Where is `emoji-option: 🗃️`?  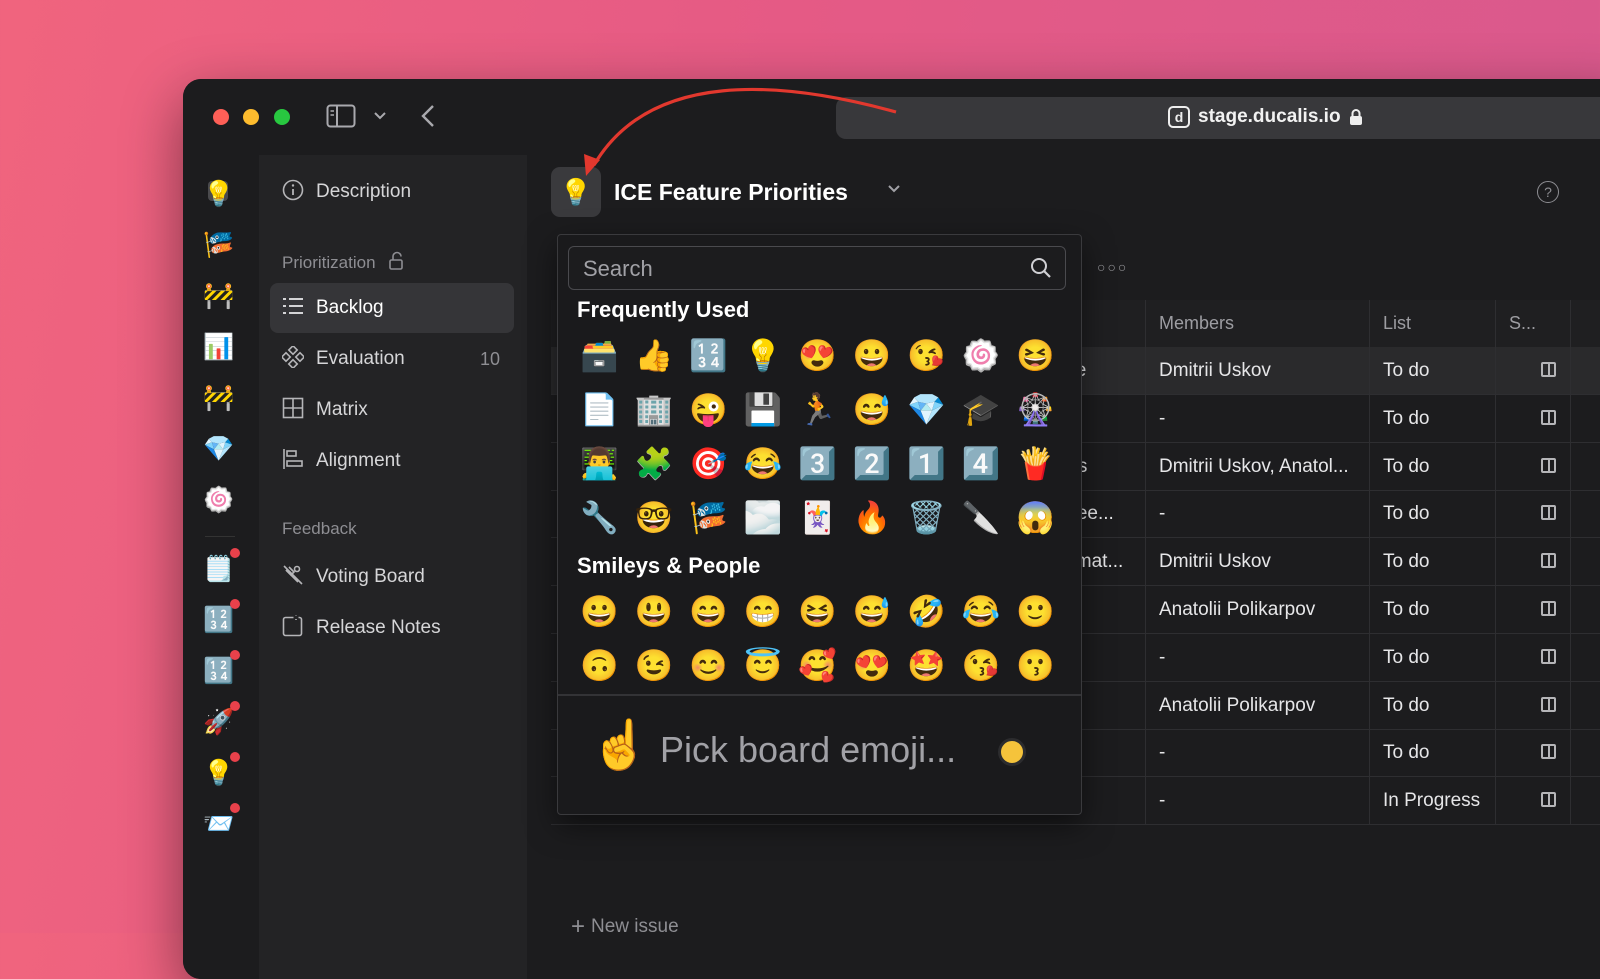 emoji-option: 🗃️ is located at coordinates (599, 356).